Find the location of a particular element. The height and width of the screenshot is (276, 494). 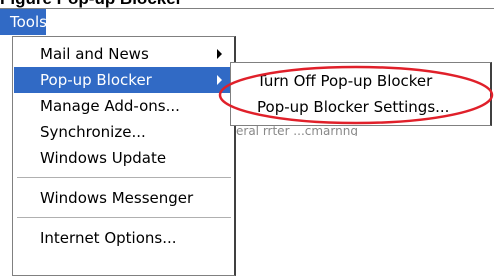

menu-bar: Tools is located at coordinates (247, 22).